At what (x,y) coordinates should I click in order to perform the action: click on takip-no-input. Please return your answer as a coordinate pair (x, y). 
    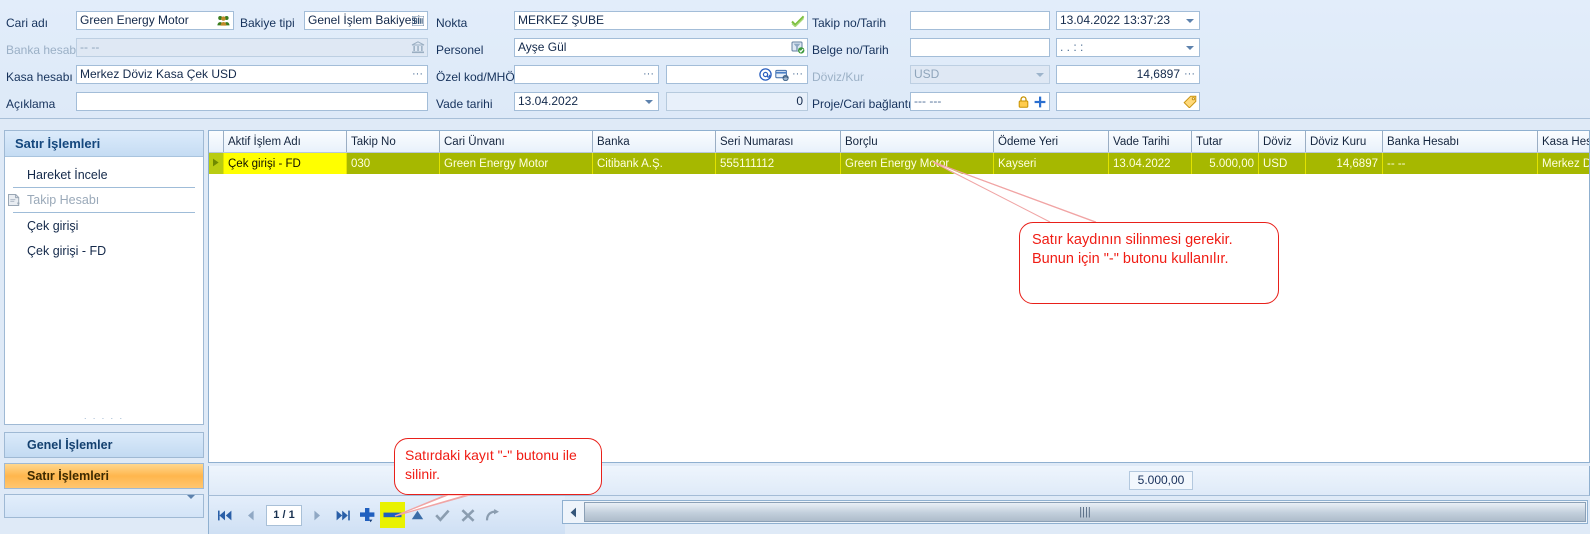
    Looking at the image, I should click on (980, 20).